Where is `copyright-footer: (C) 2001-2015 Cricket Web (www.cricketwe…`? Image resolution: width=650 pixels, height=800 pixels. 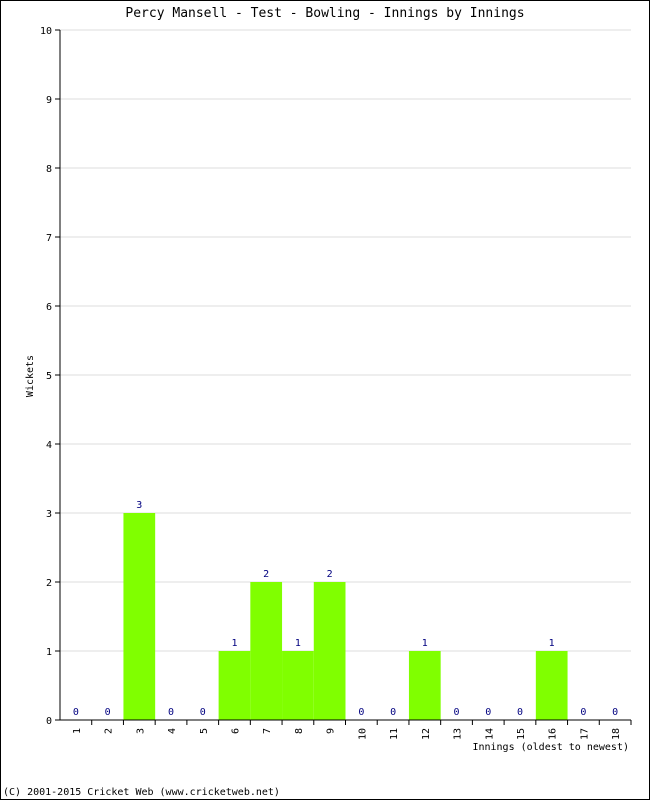
copyright-footer: (C) 2001-2015 Cricket Web (www.cricketwe… is located at coordinates (141, 792).